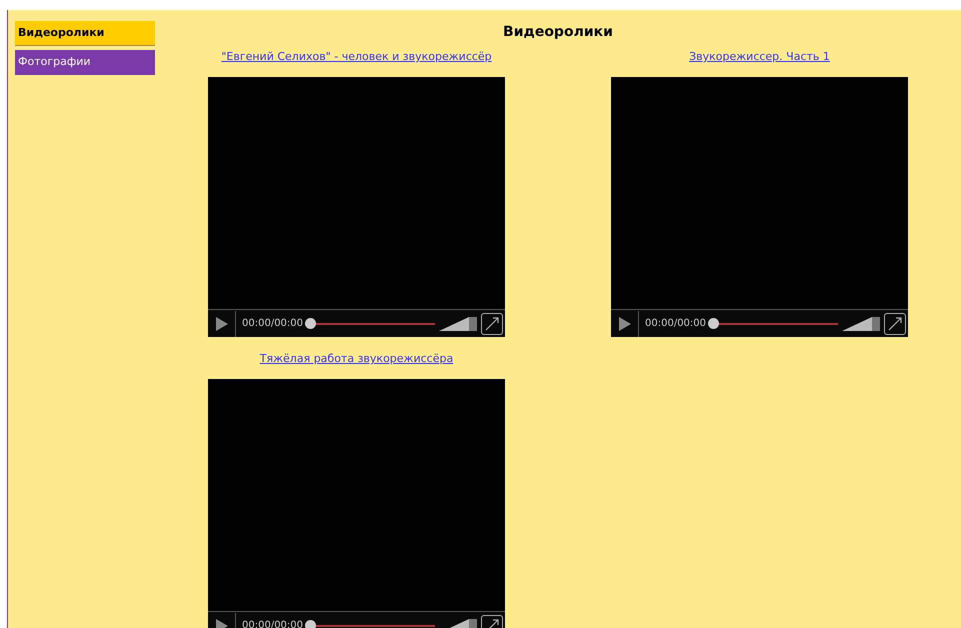 The image size is (961, 628). What do you see at coordinates (558, 32) in the screenshot?
I see `page-title: Видеоролики` at bounding box center [558, 32].